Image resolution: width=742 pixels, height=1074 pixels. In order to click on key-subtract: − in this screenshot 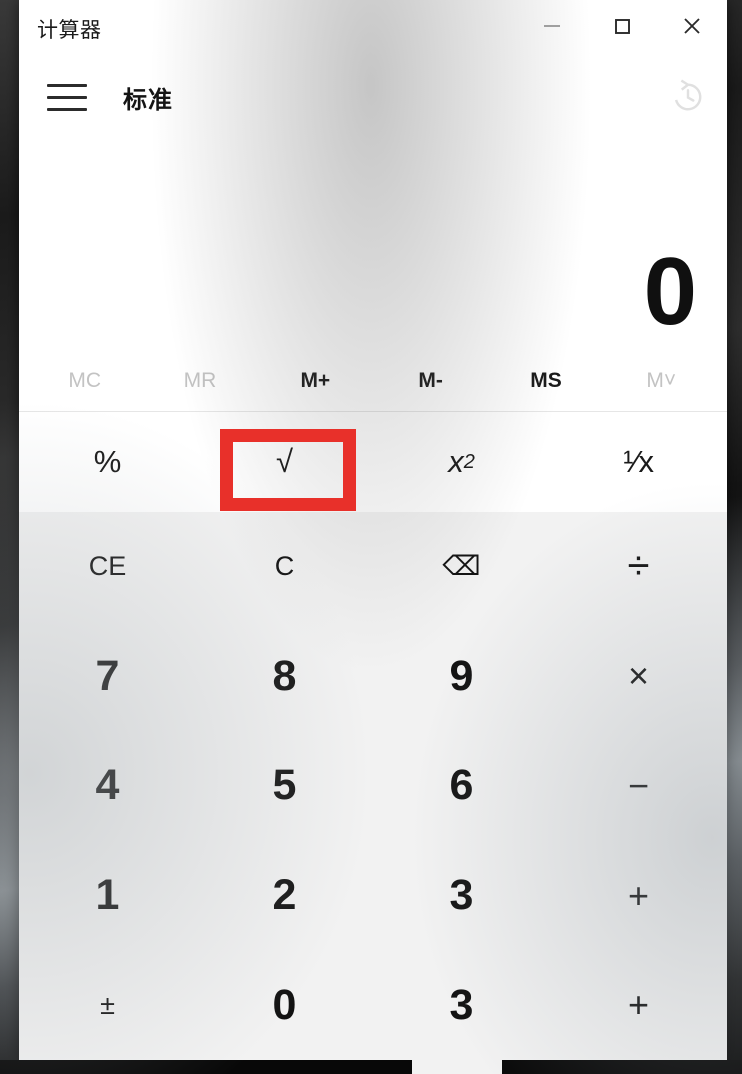, I will do `click(638, 786)`.